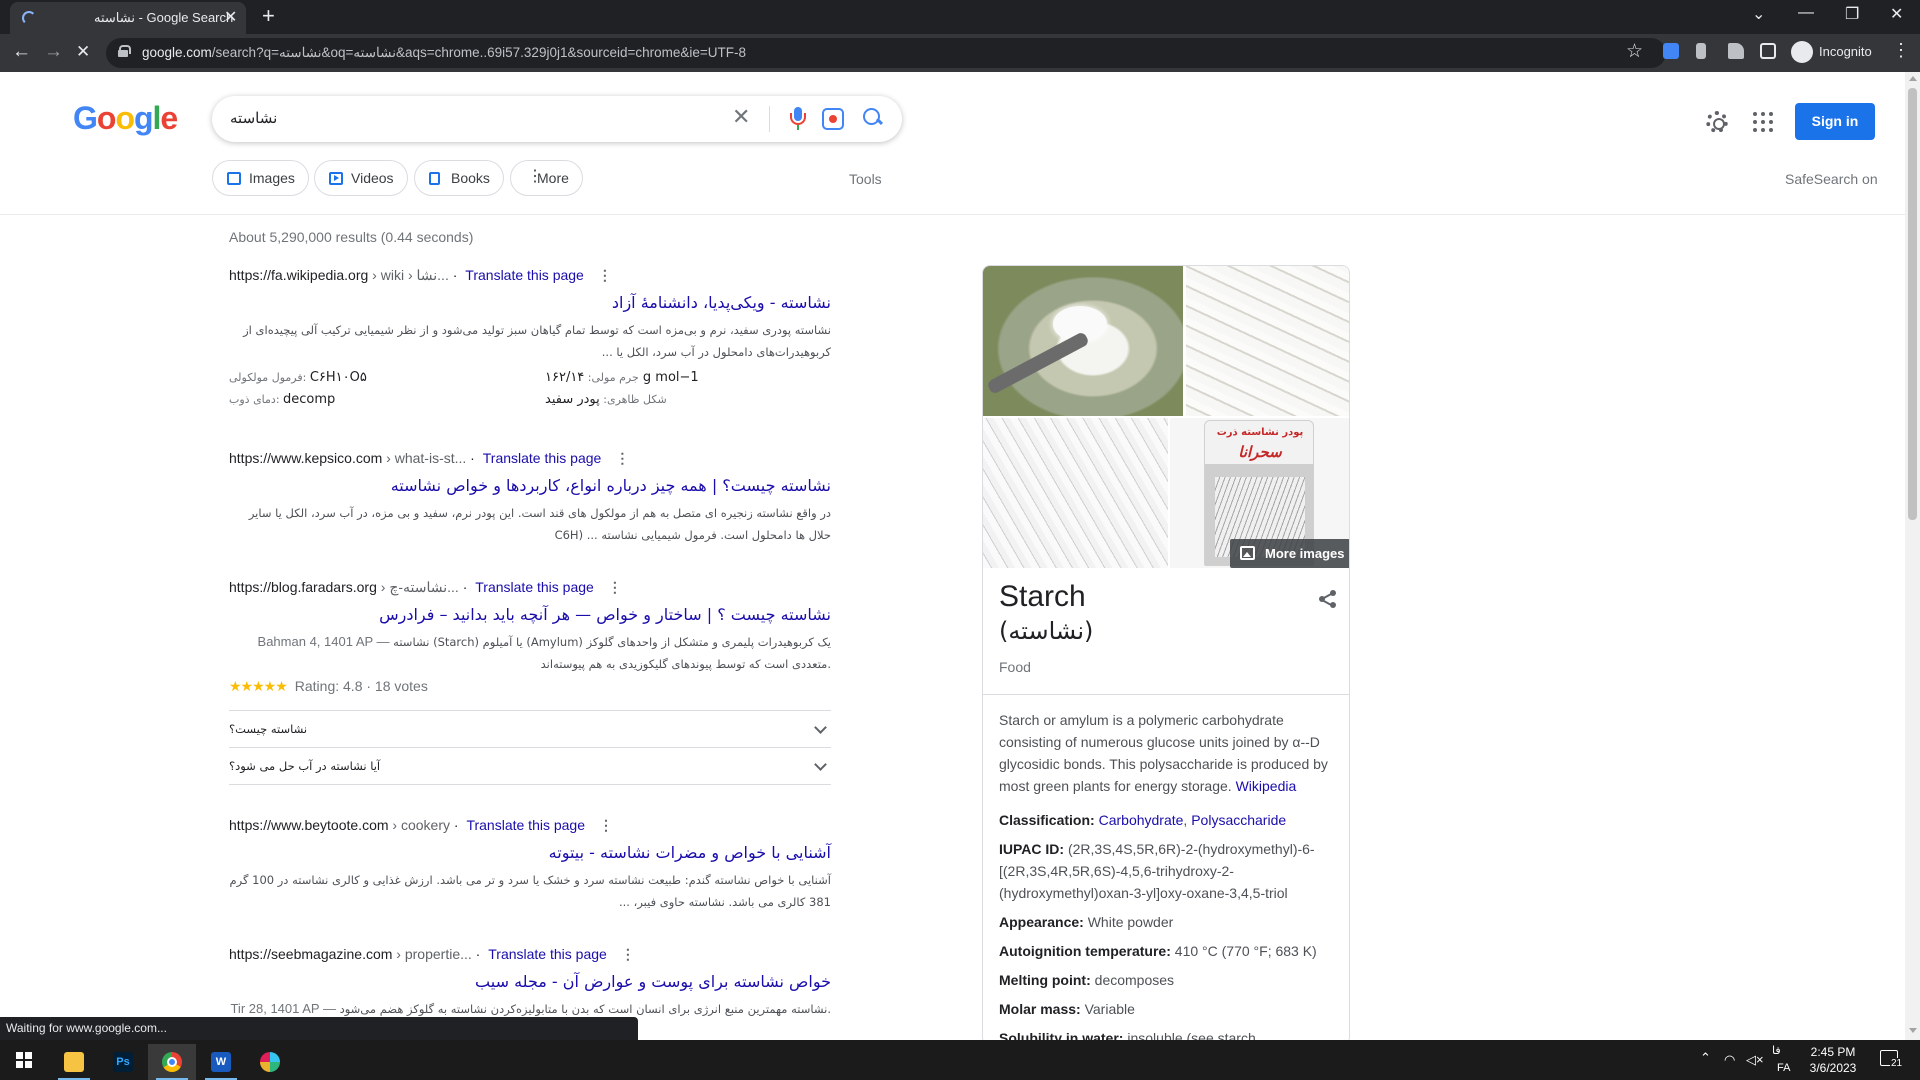 The height and width of the screenshot is (1080, 1920). What do you see at coordinates (1289, 553) in the screenshot?
I see `more-images-button: More images` at bounding box center [1289, 553].